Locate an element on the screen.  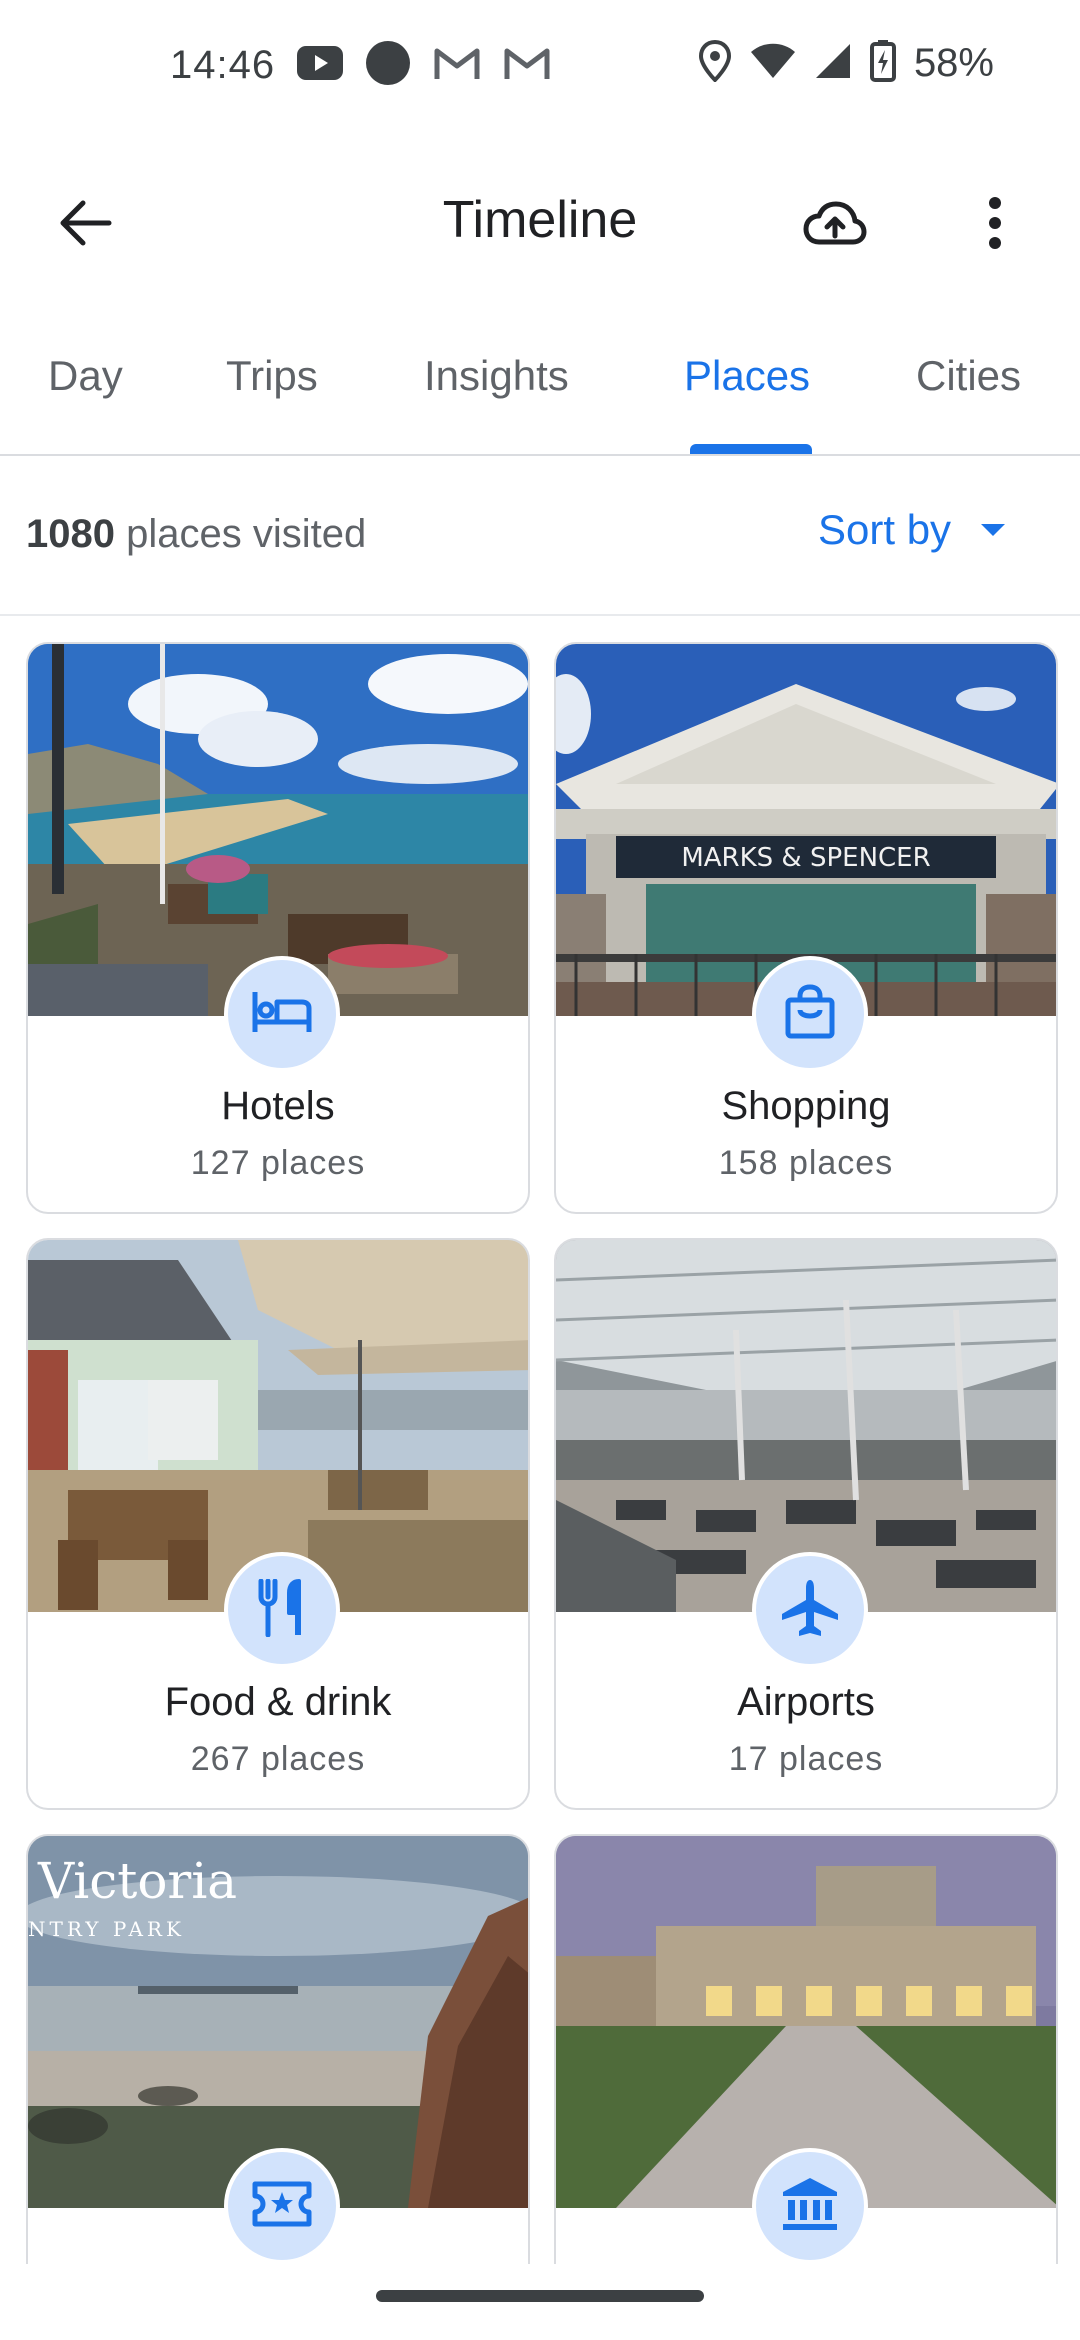
home-indicator is located at coordinates (540, 2296).